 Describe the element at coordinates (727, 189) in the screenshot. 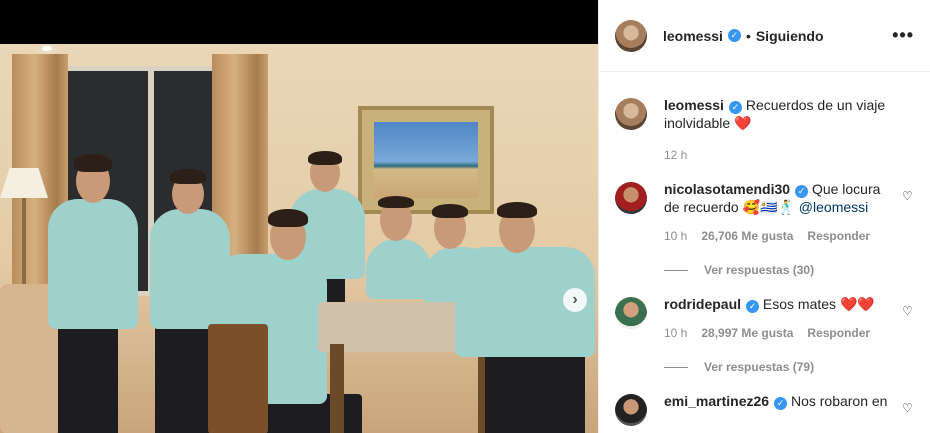

I see `comment-username: nicolasotamendi30` at that location.